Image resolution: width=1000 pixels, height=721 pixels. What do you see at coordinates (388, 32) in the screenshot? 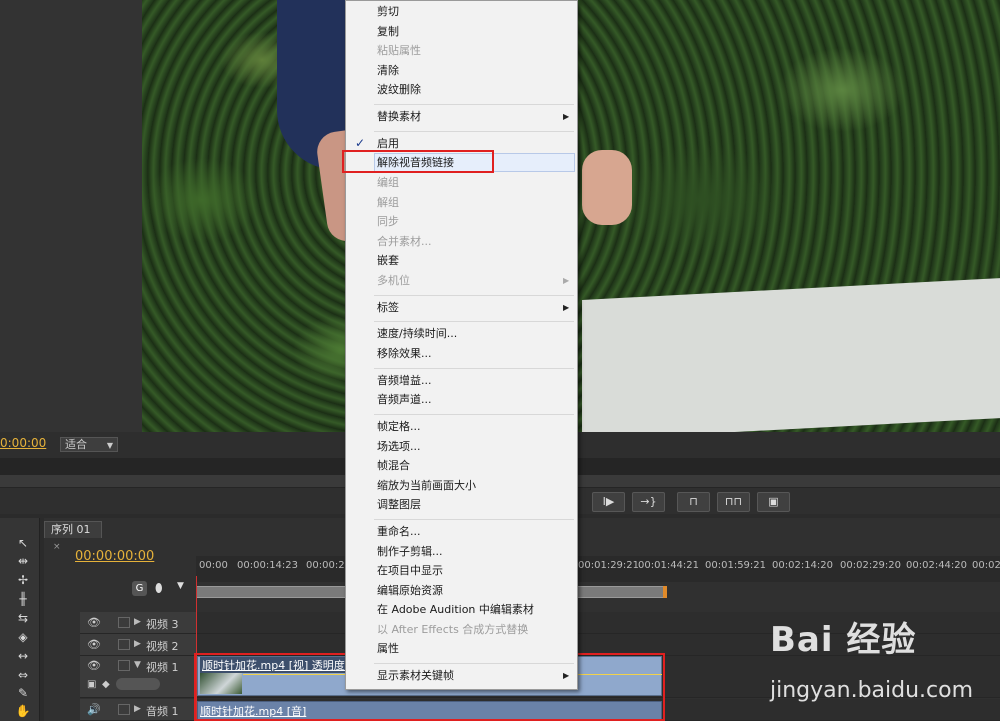
I see `menu-item-copy: 复制` at bounding box center [388, 32].